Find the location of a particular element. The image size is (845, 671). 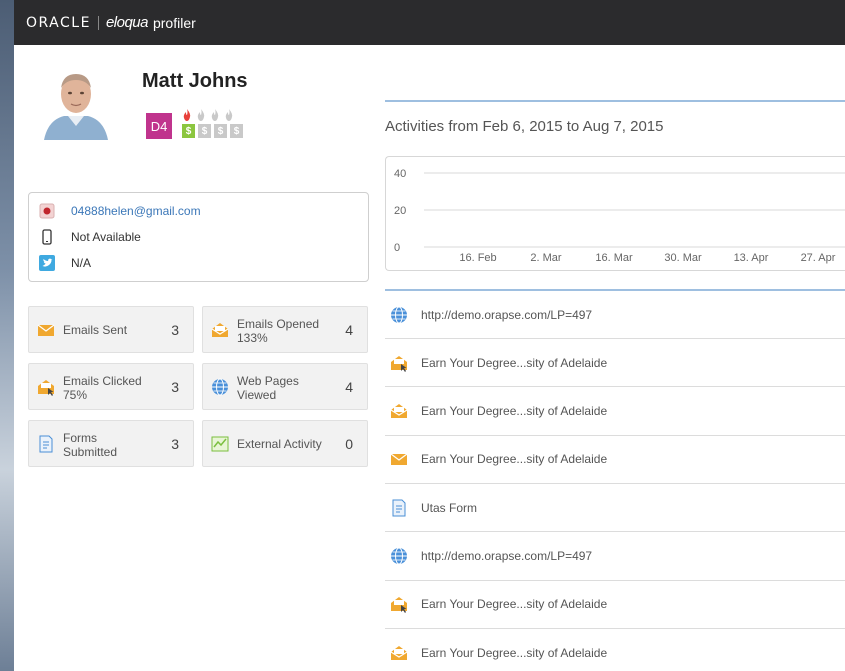

stat-external-activity: External Activity 0 is located at coordinates (285, 443).